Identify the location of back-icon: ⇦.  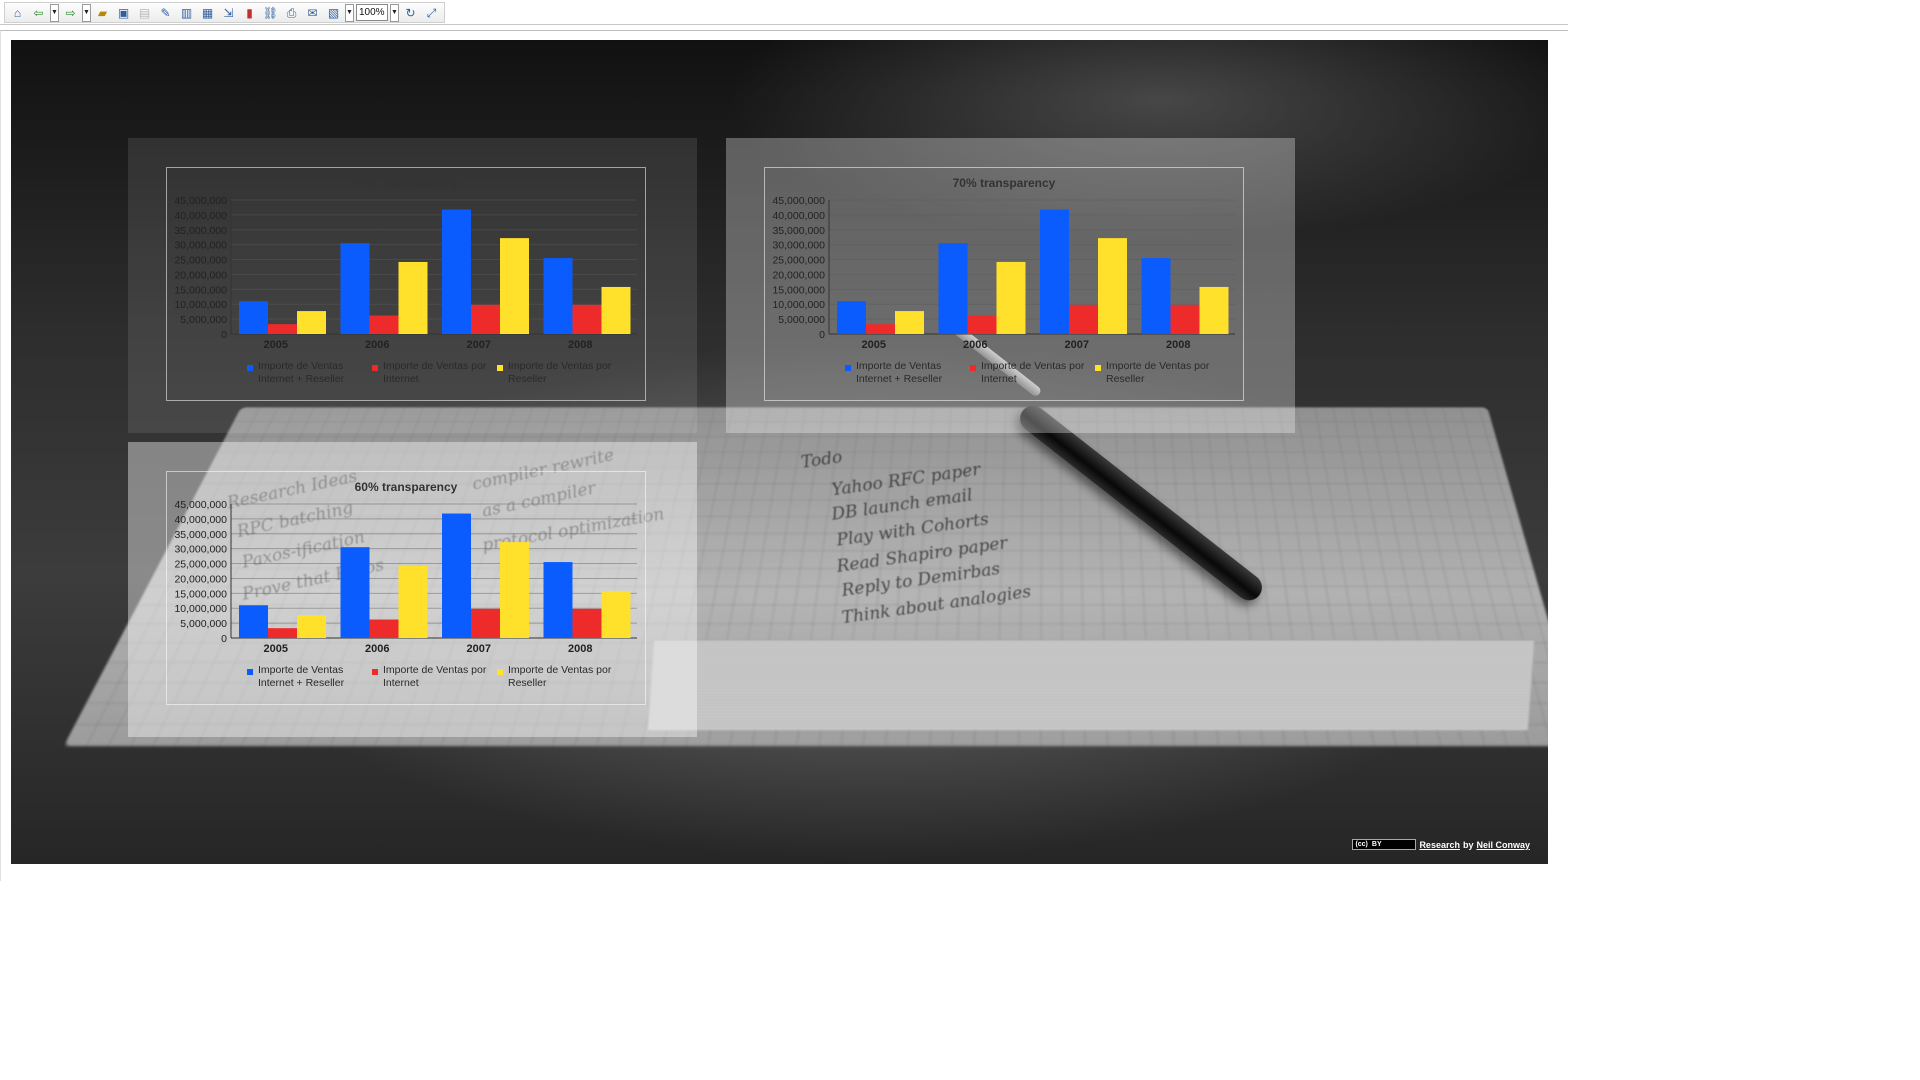
(38, 13).